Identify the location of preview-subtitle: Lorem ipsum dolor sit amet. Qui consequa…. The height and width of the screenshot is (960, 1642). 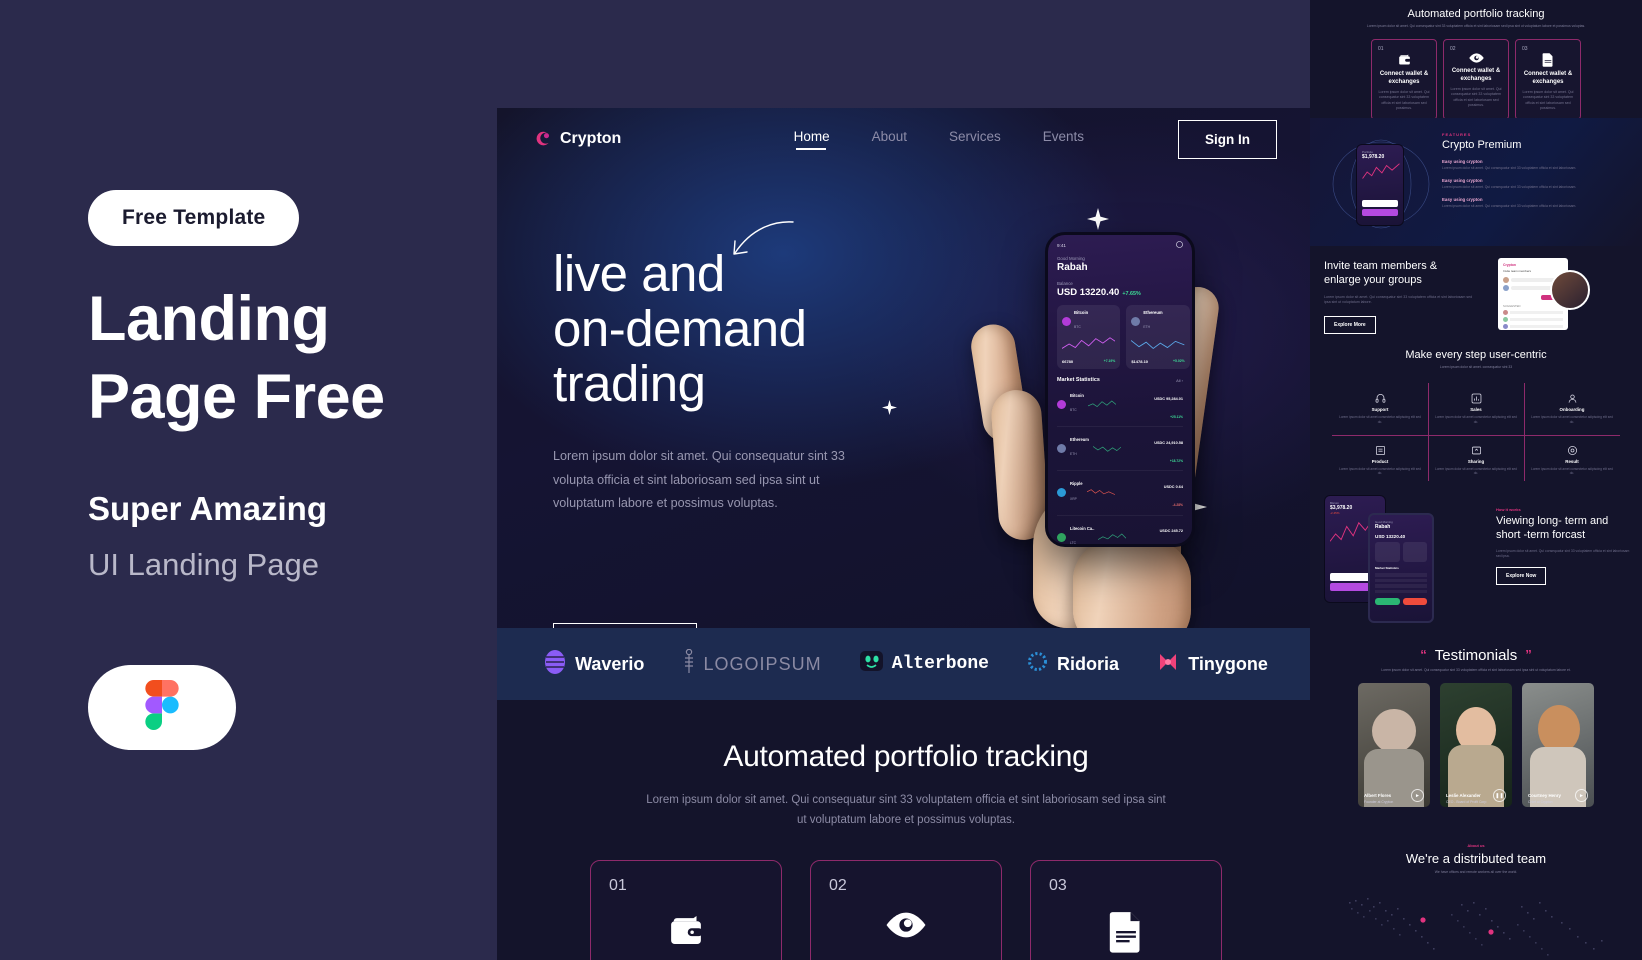
(1476, 26).